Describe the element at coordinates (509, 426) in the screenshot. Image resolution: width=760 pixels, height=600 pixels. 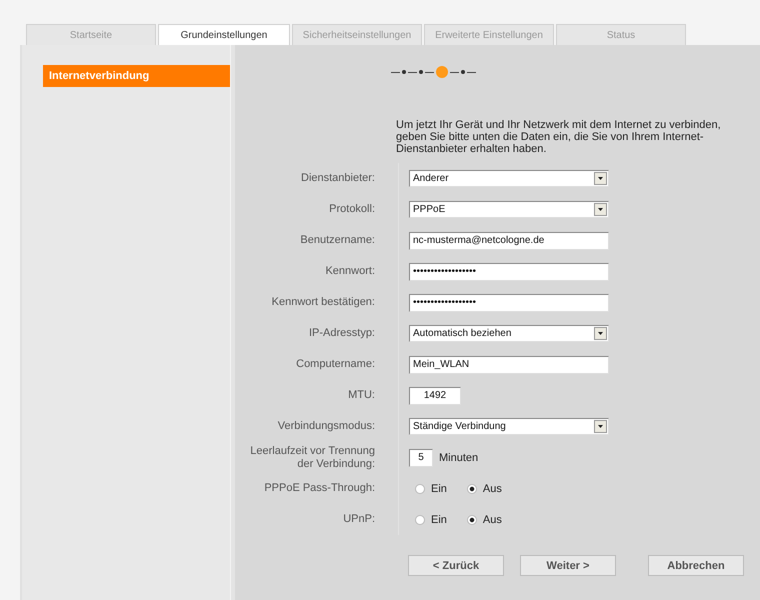
I see `dropdown: Ständige Verbindung` at that location.